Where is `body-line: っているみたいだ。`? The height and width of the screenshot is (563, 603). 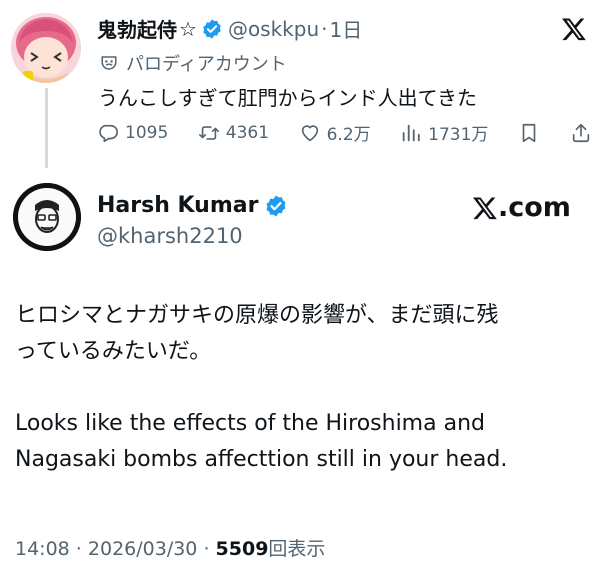
body-line: っているみたいだ。 is located at coordinates (113, 351).